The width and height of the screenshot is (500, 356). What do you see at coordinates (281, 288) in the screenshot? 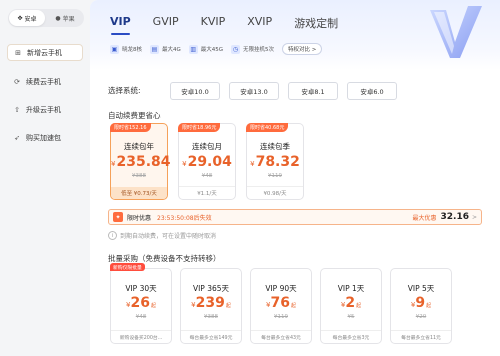
I see `bulk-name: VIP 90天` at bounding box center [281, 288].